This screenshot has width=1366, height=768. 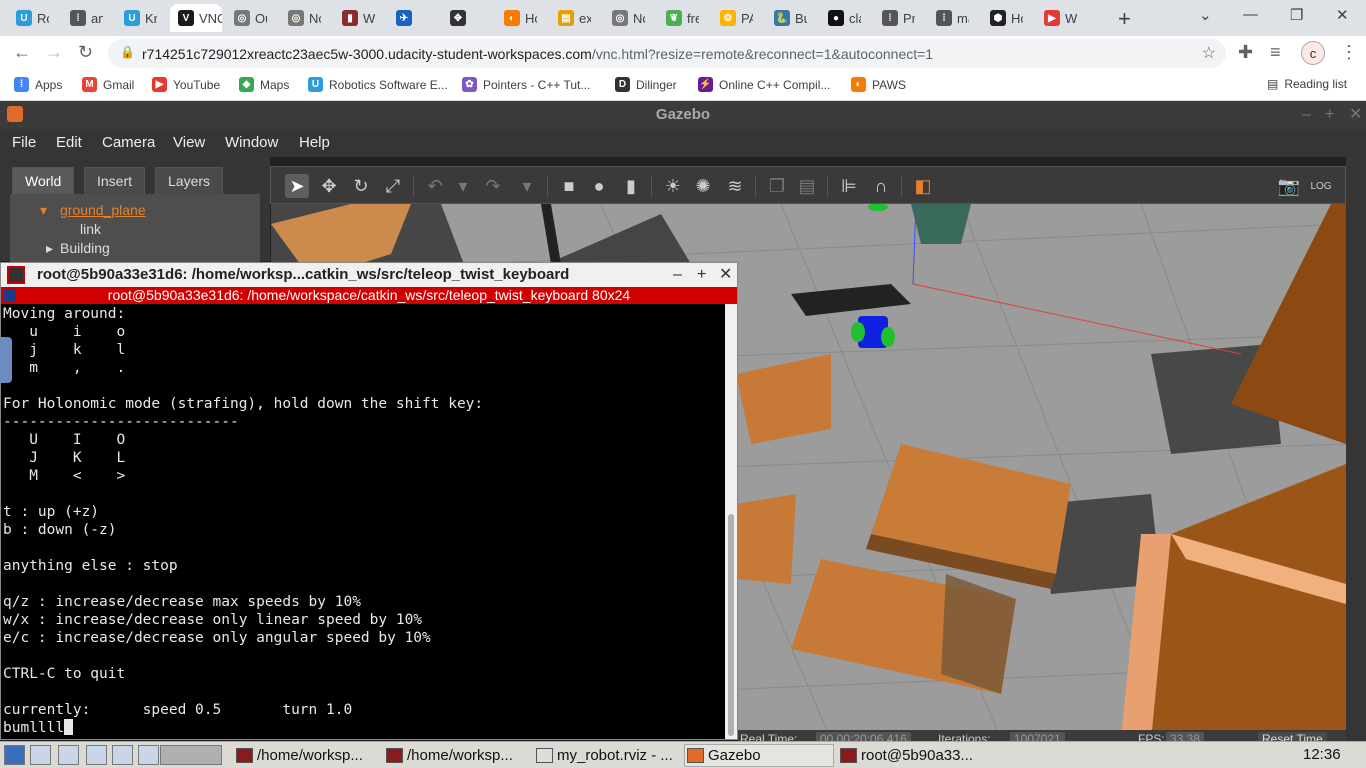 I want to click on copy-icon: ❐, so click(x=777, y=186).